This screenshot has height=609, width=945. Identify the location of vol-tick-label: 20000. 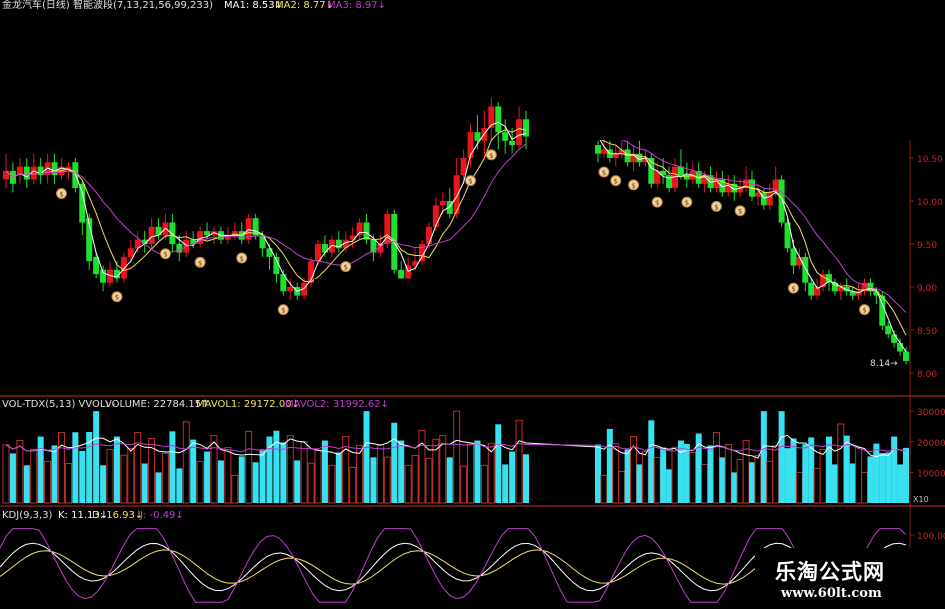
(931, 444).